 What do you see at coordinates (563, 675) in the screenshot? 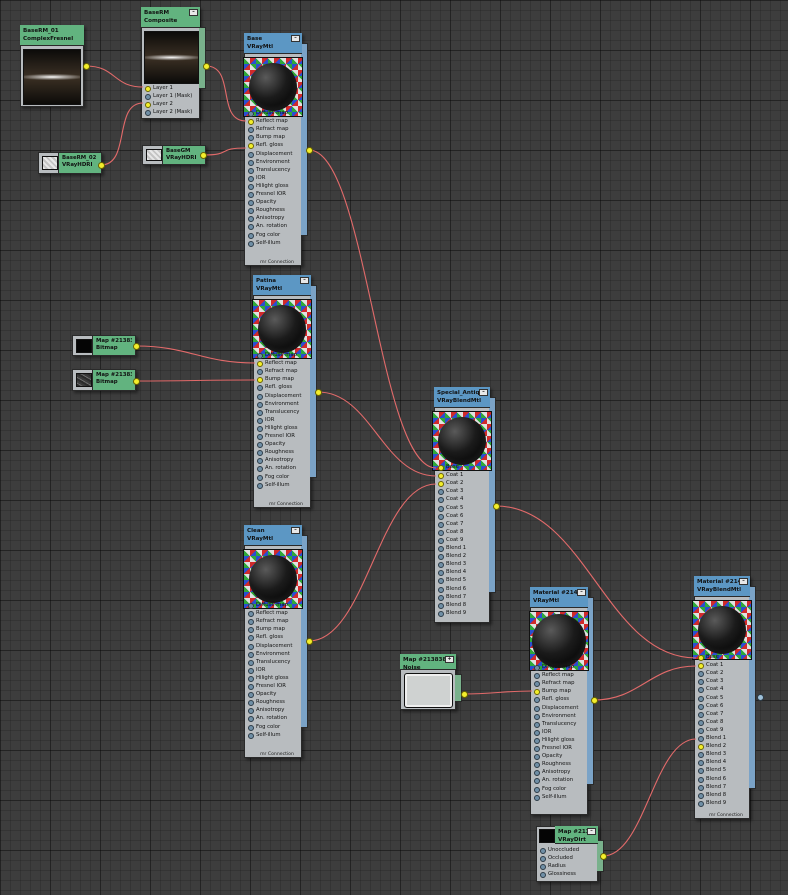
I see `input-socket: Reflect map` at bounding box center [563, 675].